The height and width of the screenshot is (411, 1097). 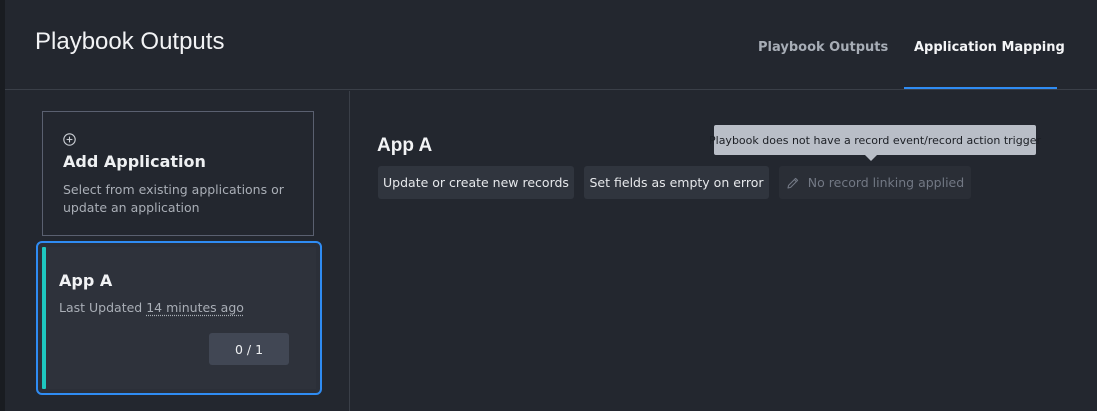 What do you see at coordinates (676, 182) in the screenshot?
I see `empty-fields-on-error-option: Set fields as empty on error` at bounding box center [676, 182].